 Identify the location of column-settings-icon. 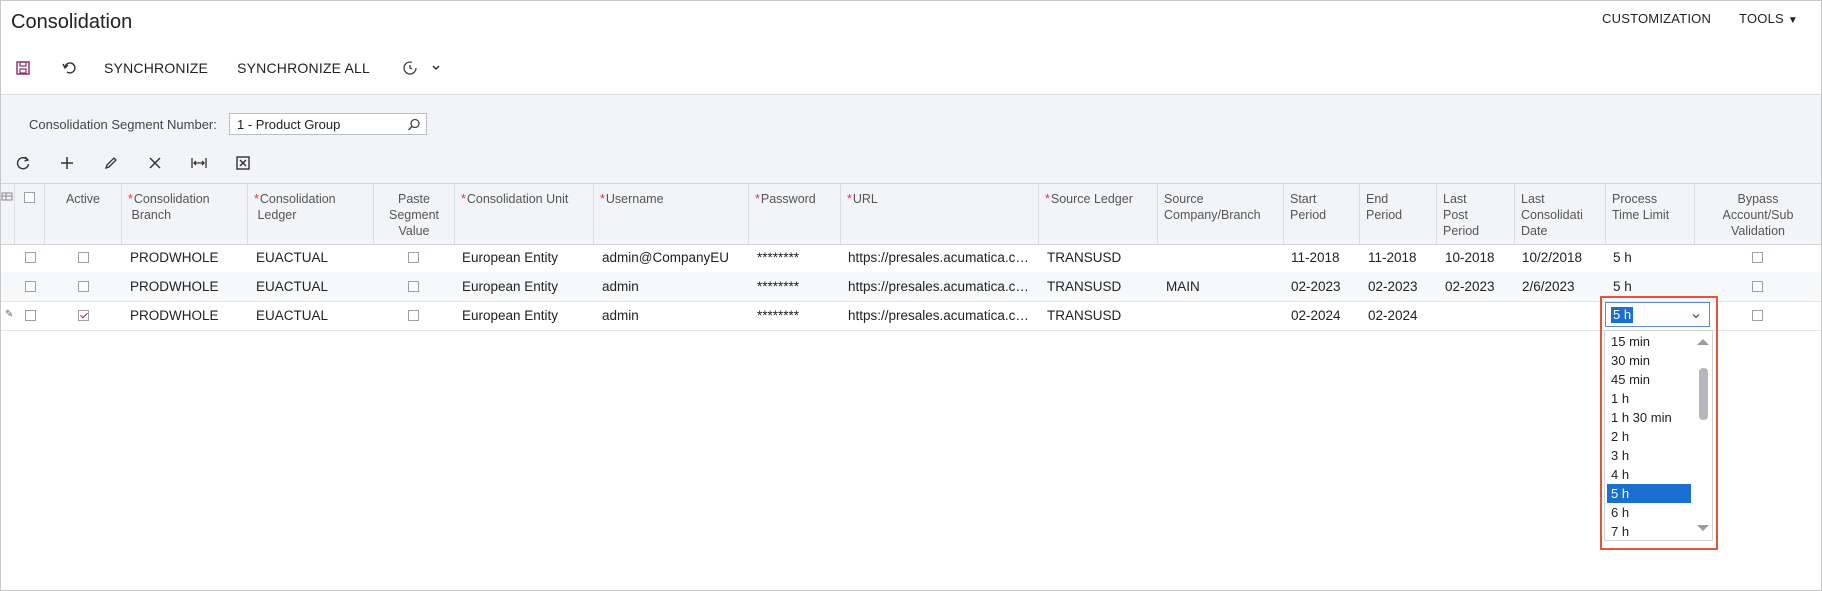
(8, 214).